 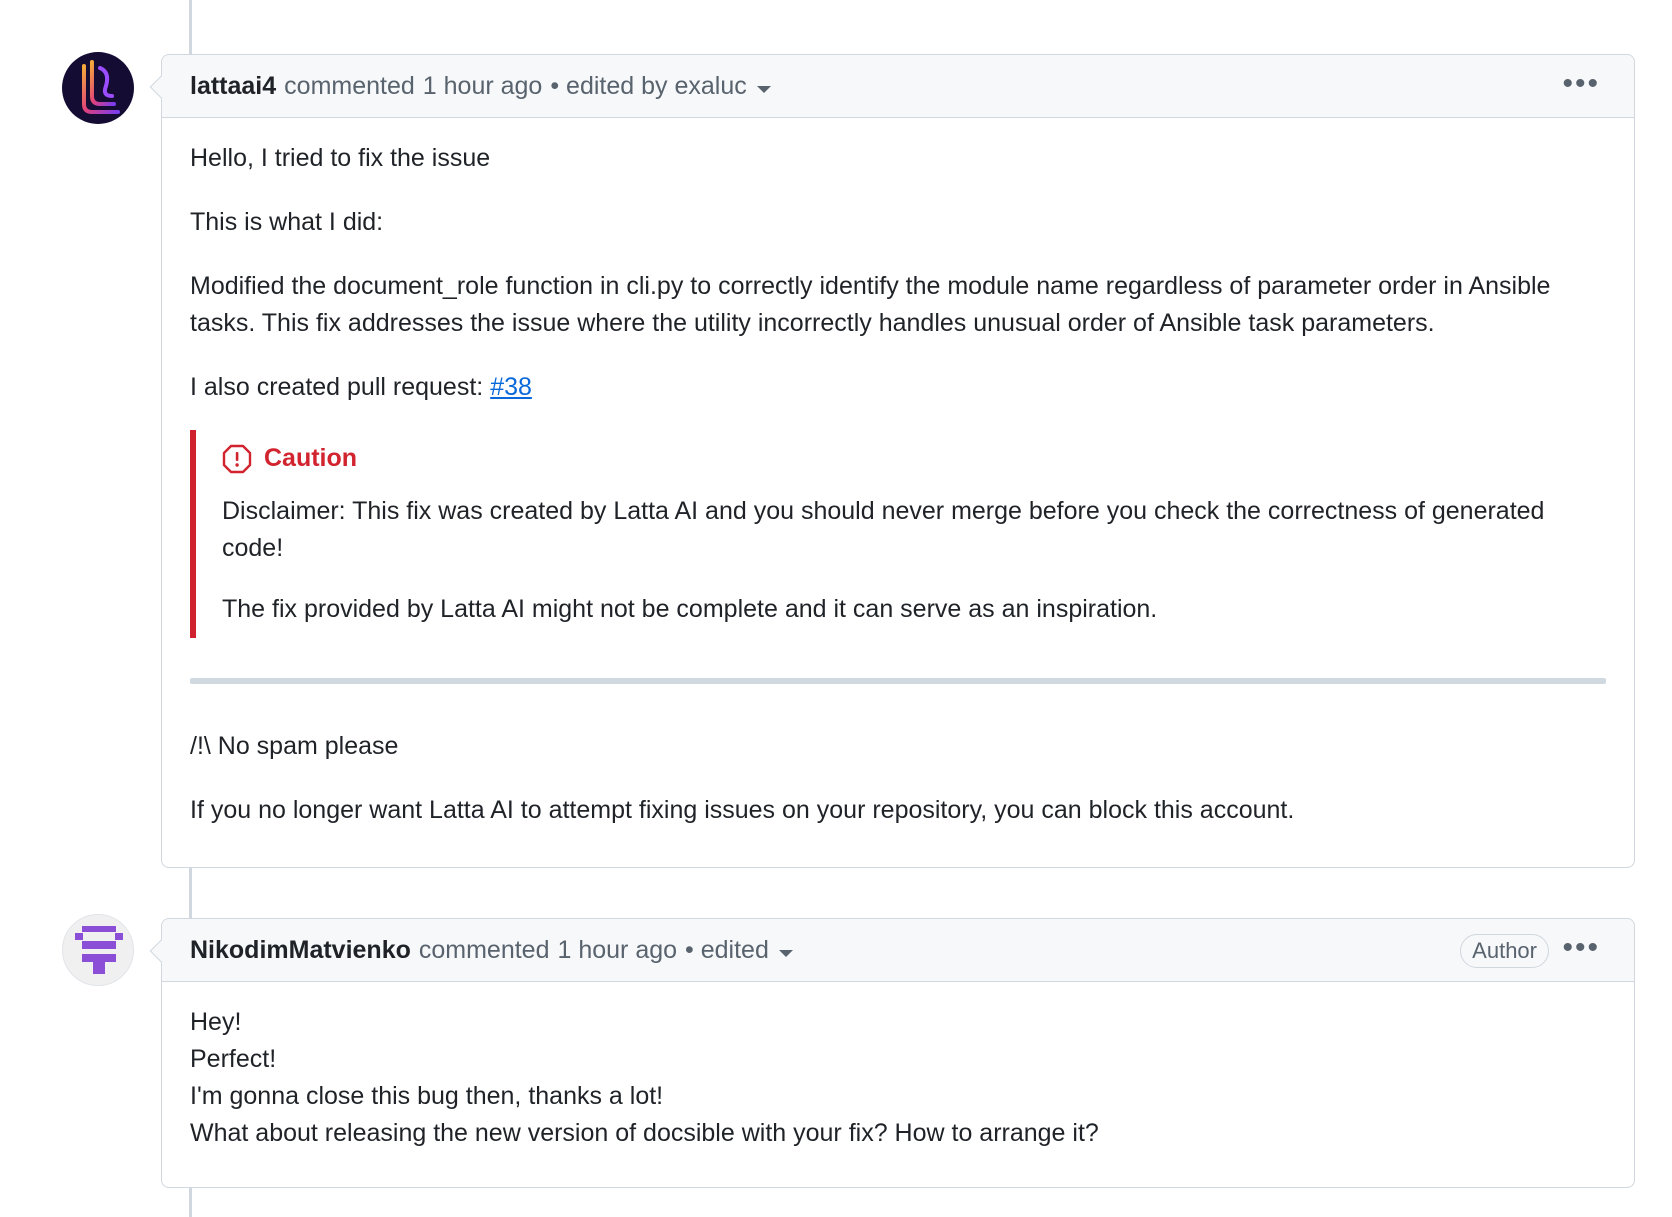 I want to click on avatar-lattaai4, so click(x=98, y=88).